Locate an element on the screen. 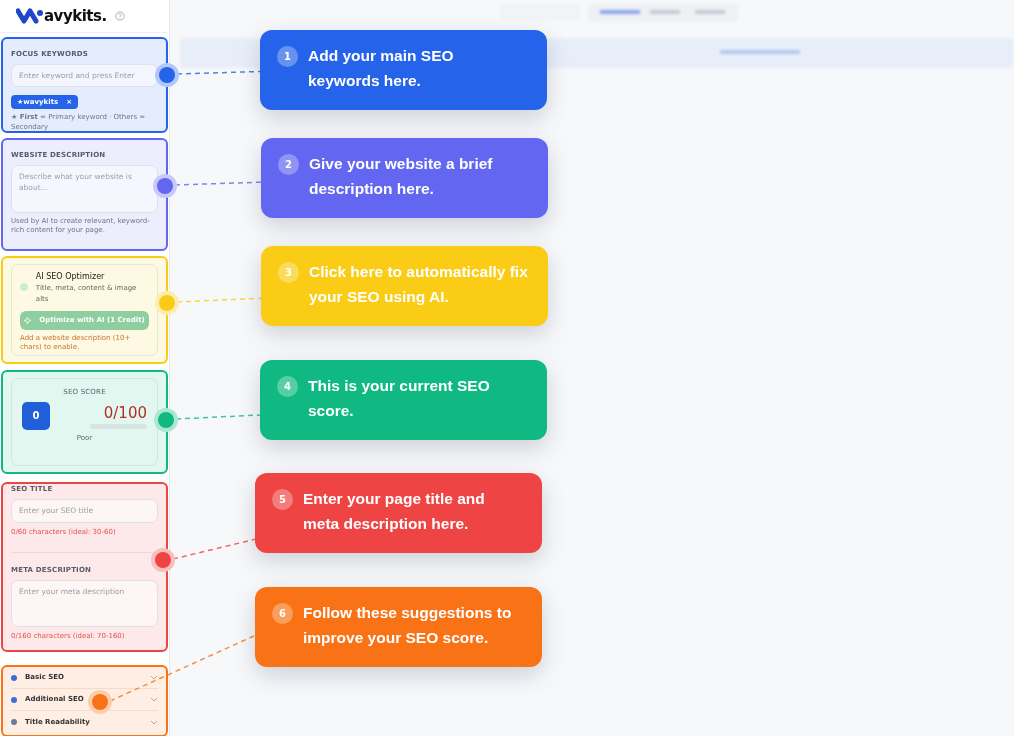 This screenshot has width=1014, height=736. step-number: 5 is located at coordinates (282, 499).